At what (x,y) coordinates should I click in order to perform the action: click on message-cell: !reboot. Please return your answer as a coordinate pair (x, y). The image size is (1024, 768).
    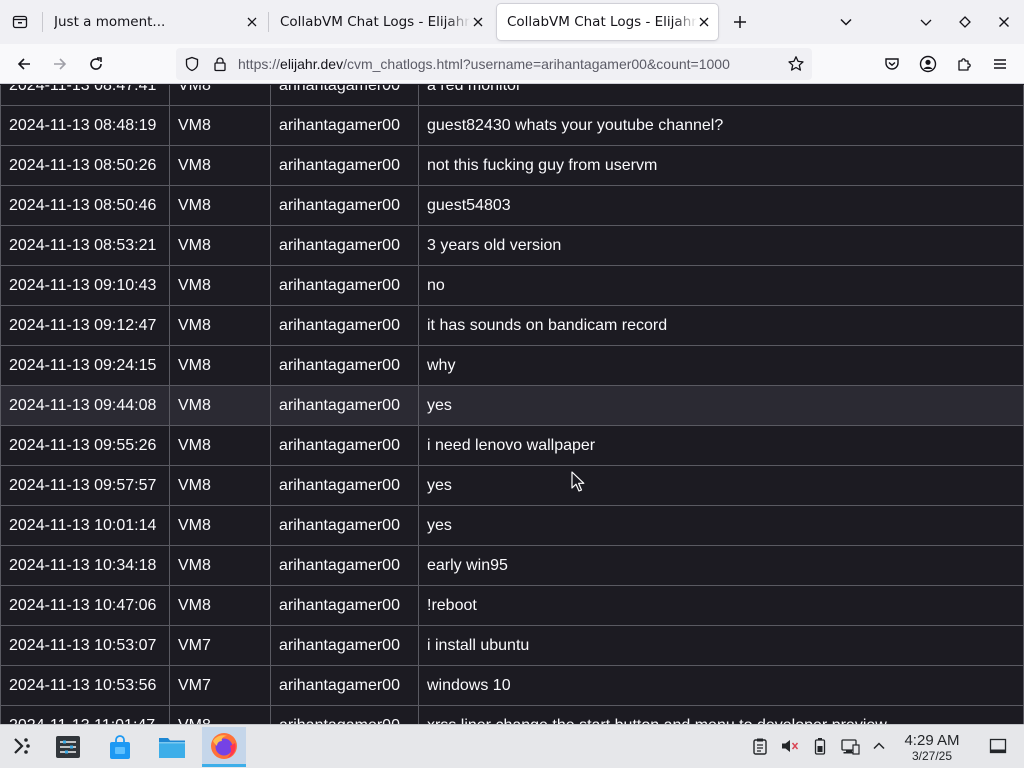
    Looking at the image, I should click on (721, 605).